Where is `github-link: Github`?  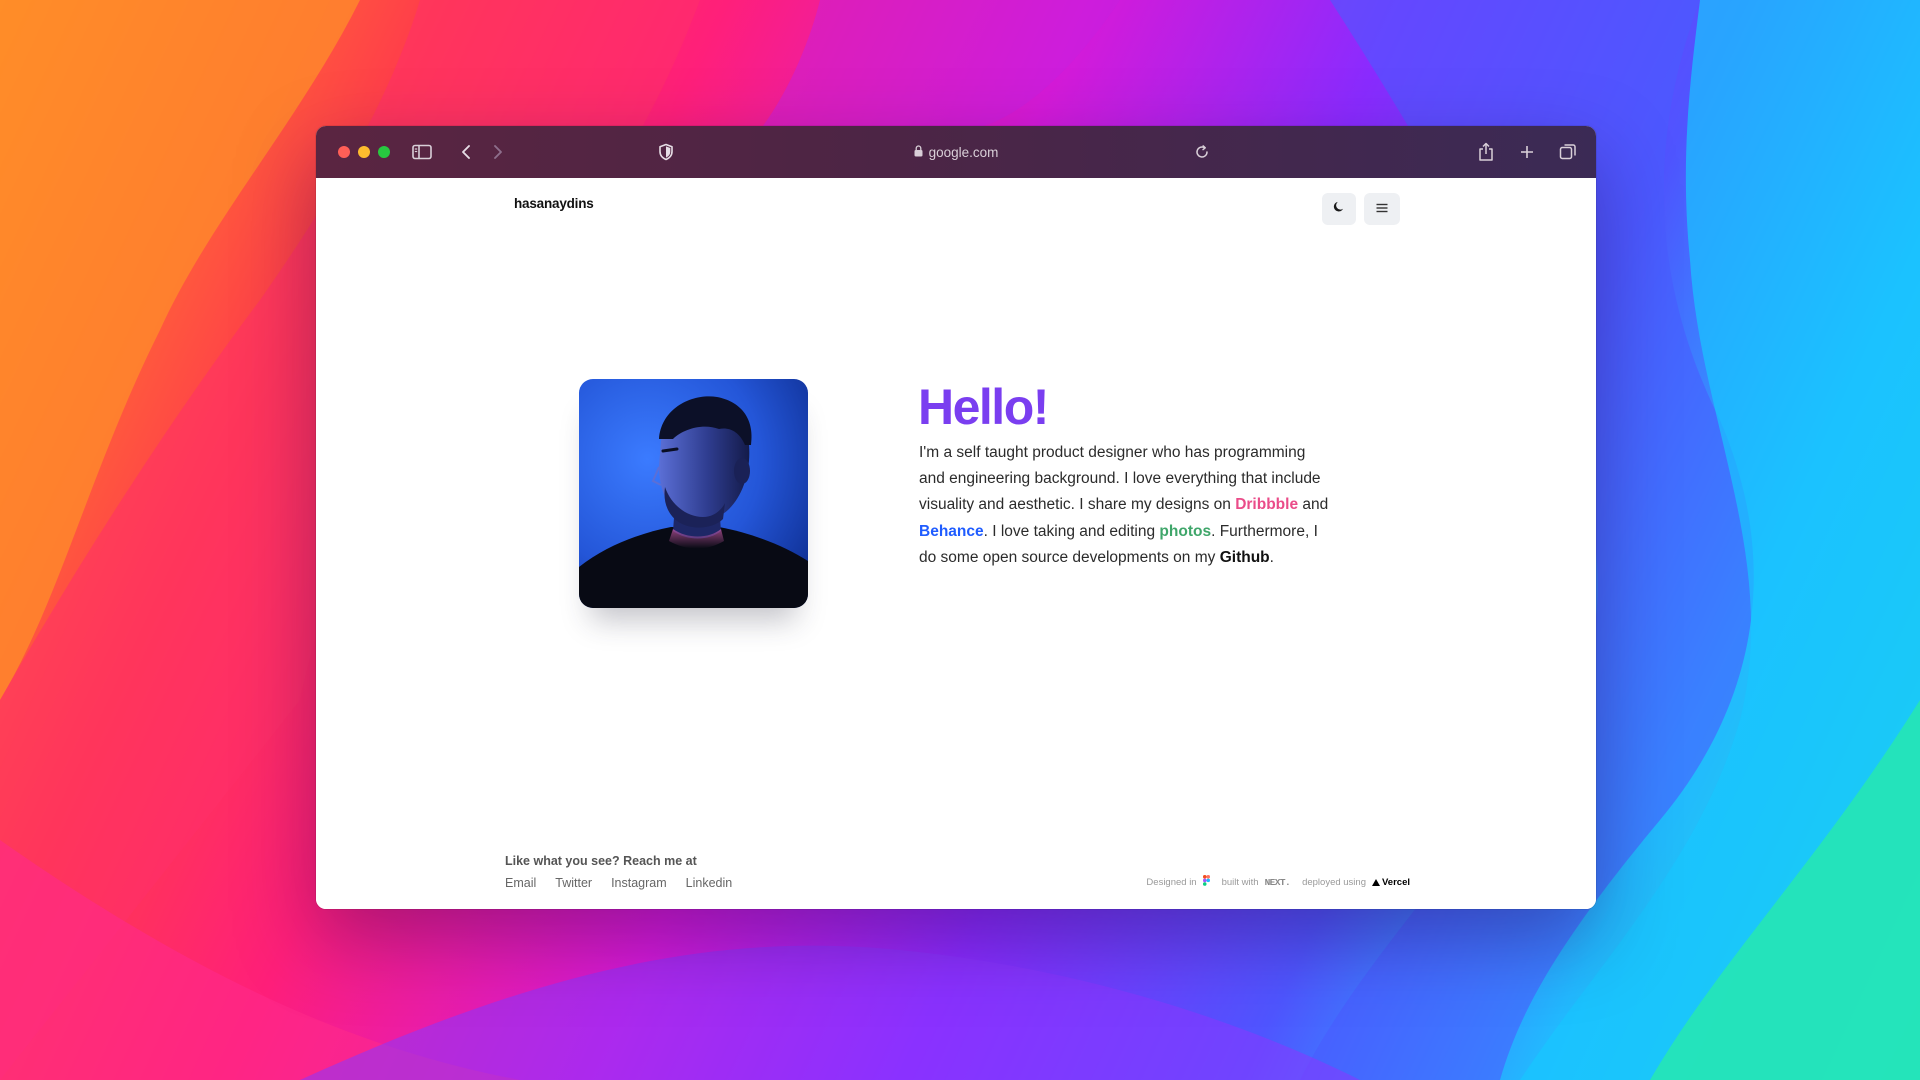
github-link: Github is located at coordinates (1245, 557).